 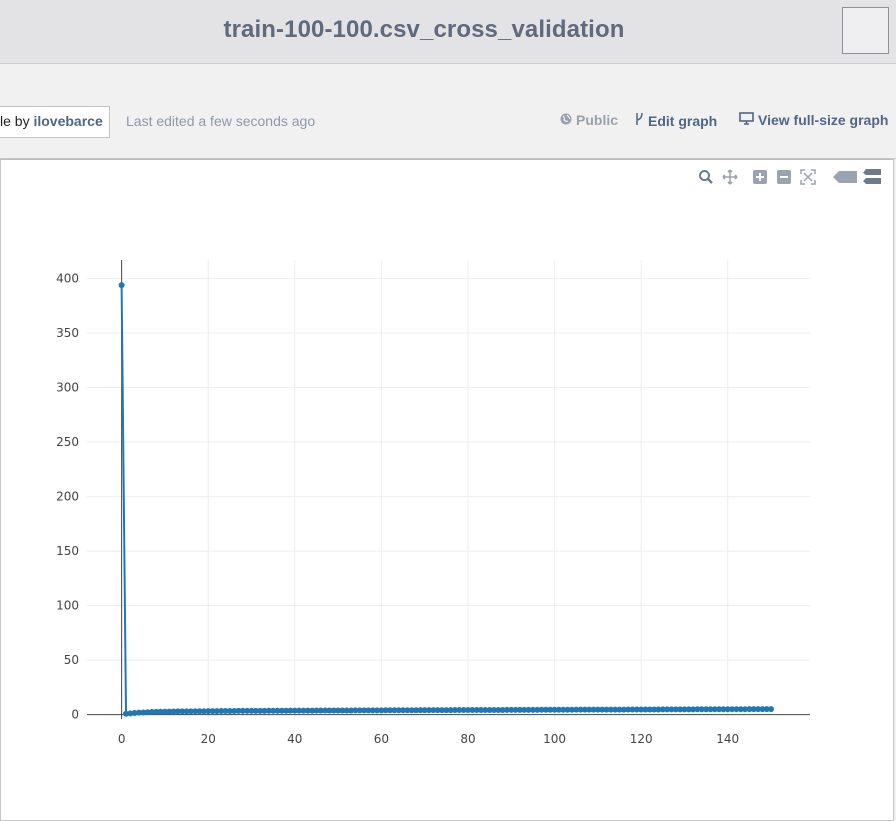 What do you see at coordinates (208, 739) in the screenshot?
I see `x-tick-label: 20` at bounding box center [208, 739].